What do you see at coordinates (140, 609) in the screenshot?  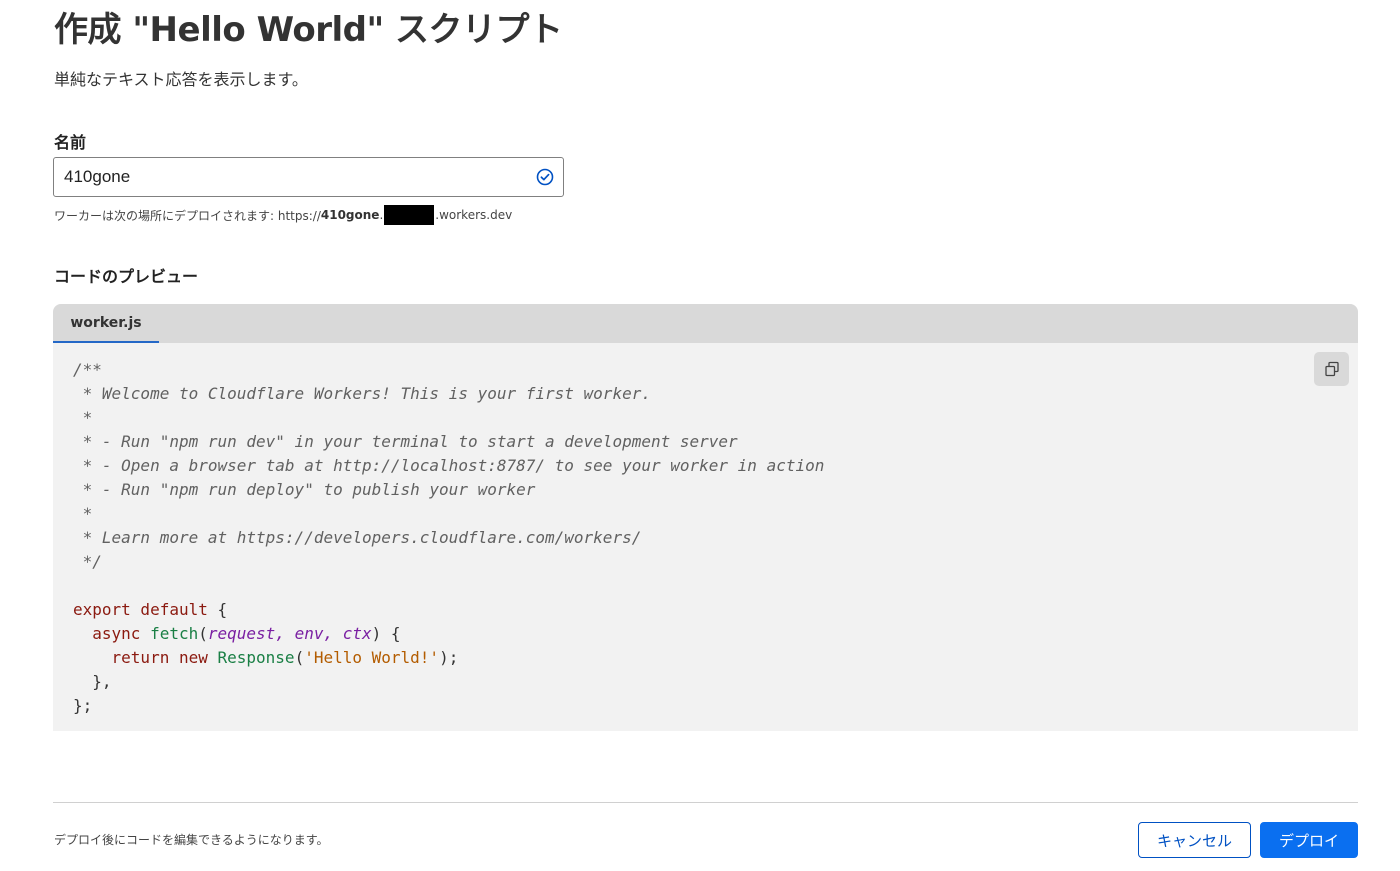 I see `code-keyword: export default` at bounding box center [140, 609].